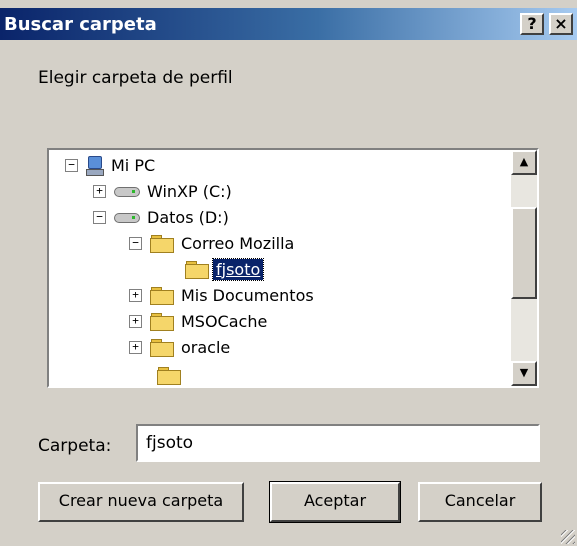  What do you see at coordinates (133, 165) in the screenshot?
I see `tree-item-label: Mi PC` at bounding box center [133, 165].